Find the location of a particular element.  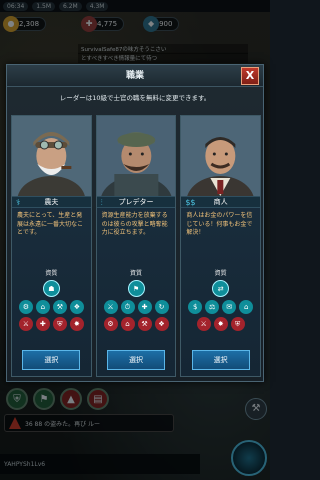

class-name-bar: ⚕ 農夫 is located at coordinates (51, 202).